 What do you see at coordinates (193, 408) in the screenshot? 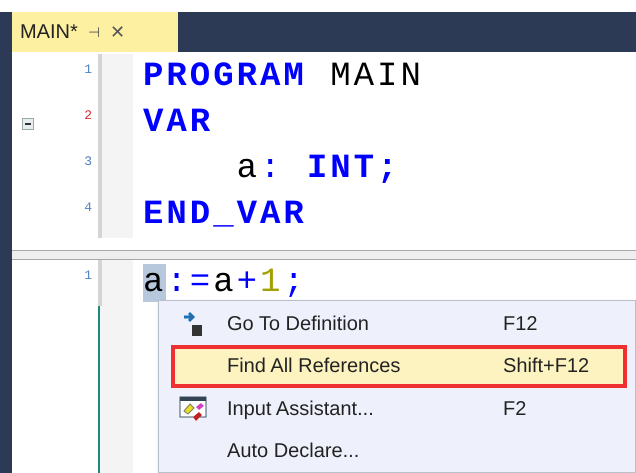
I see `input-assistant-icon` at bounding box center [193, 408].